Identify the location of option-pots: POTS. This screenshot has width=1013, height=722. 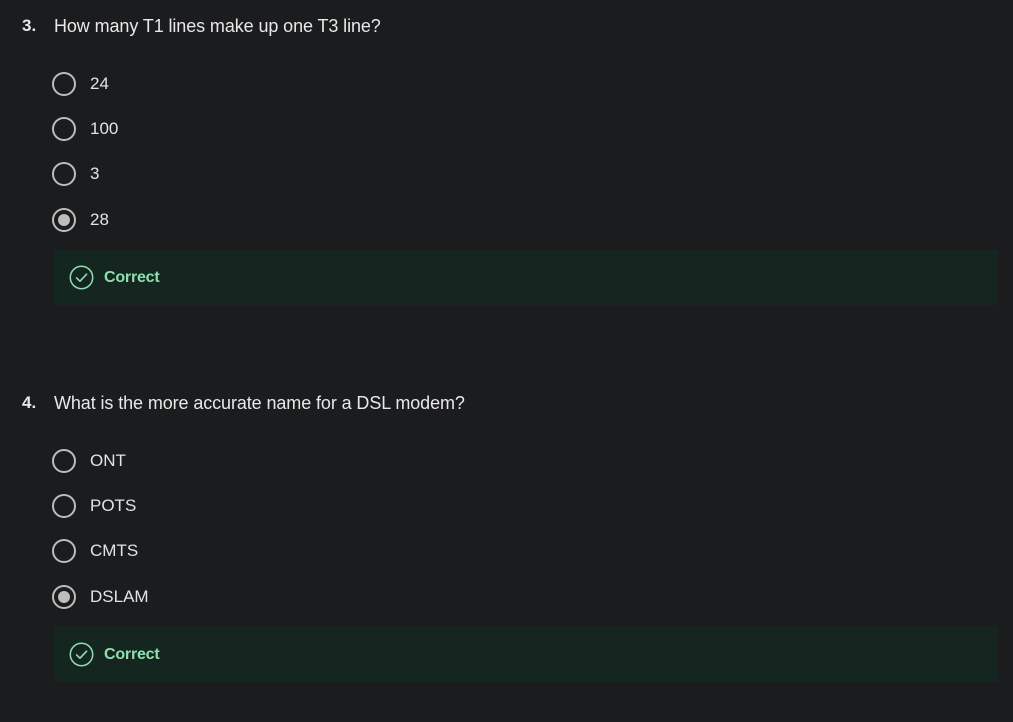
(94, 506).